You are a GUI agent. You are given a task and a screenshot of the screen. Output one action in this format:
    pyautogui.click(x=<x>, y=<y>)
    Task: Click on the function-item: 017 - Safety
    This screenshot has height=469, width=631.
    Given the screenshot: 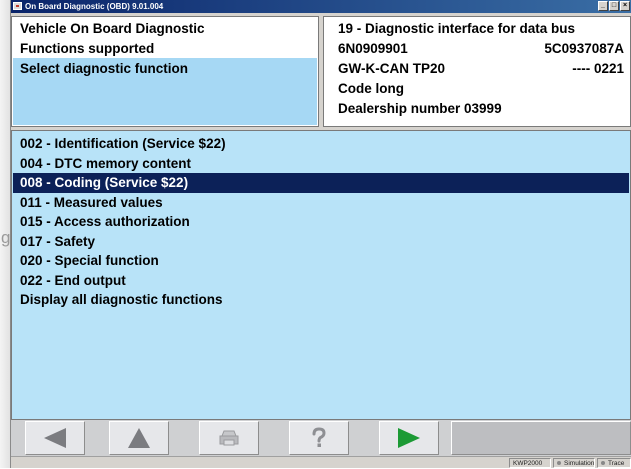 What is the action you would take?
    pyautogui.click(x=321, y=242)
    